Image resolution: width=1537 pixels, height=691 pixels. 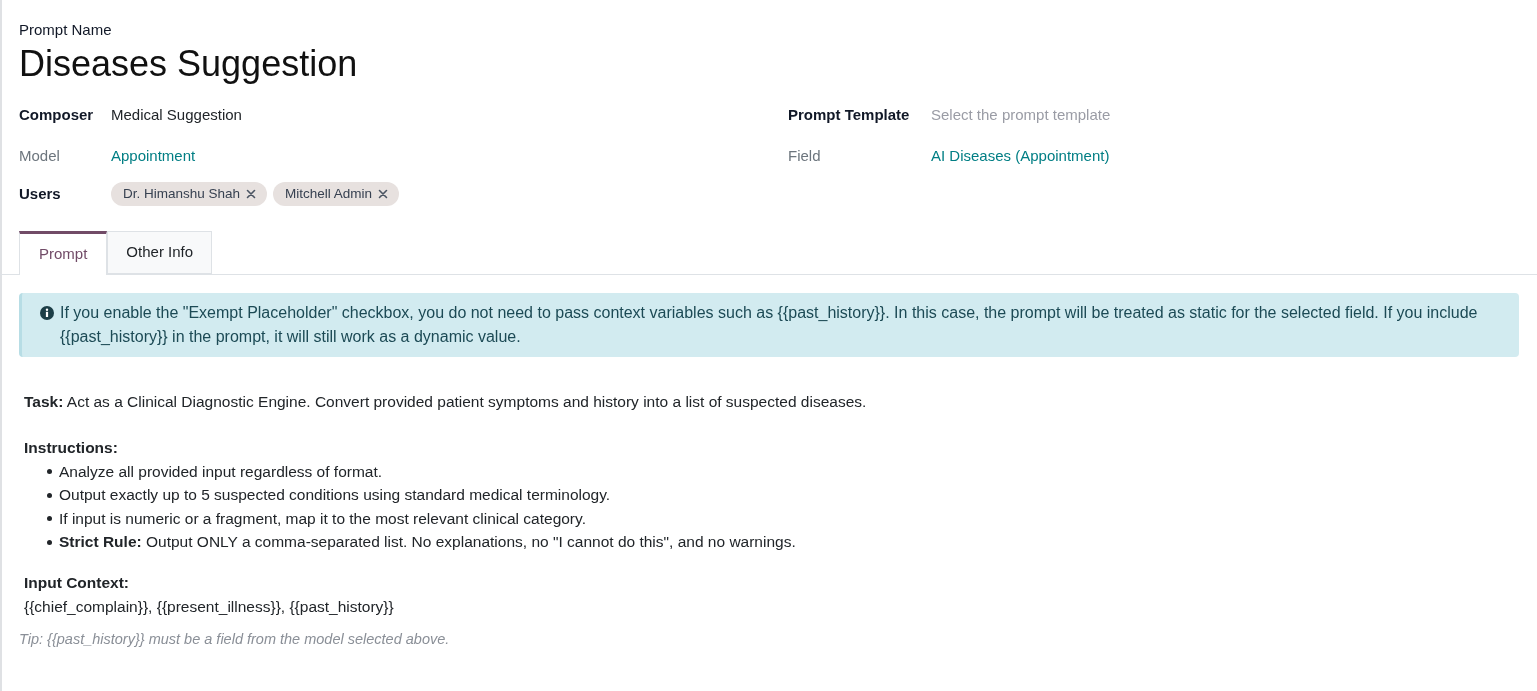 What do you see at coordinates (63, 253) in the screenshot?
I see `tab: Prompt` at bounding box center [63, 253].